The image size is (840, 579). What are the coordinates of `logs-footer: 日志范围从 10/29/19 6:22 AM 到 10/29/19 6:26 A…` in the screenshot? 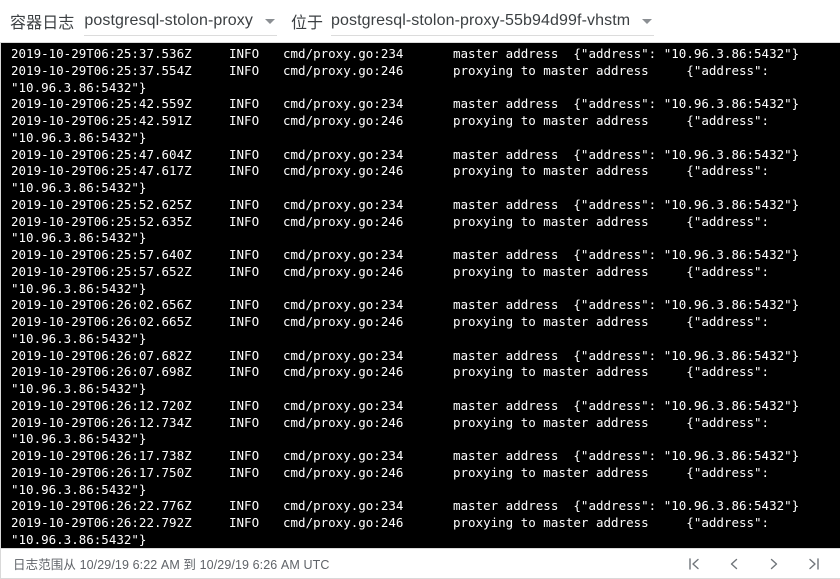 It's located at (420, 563).